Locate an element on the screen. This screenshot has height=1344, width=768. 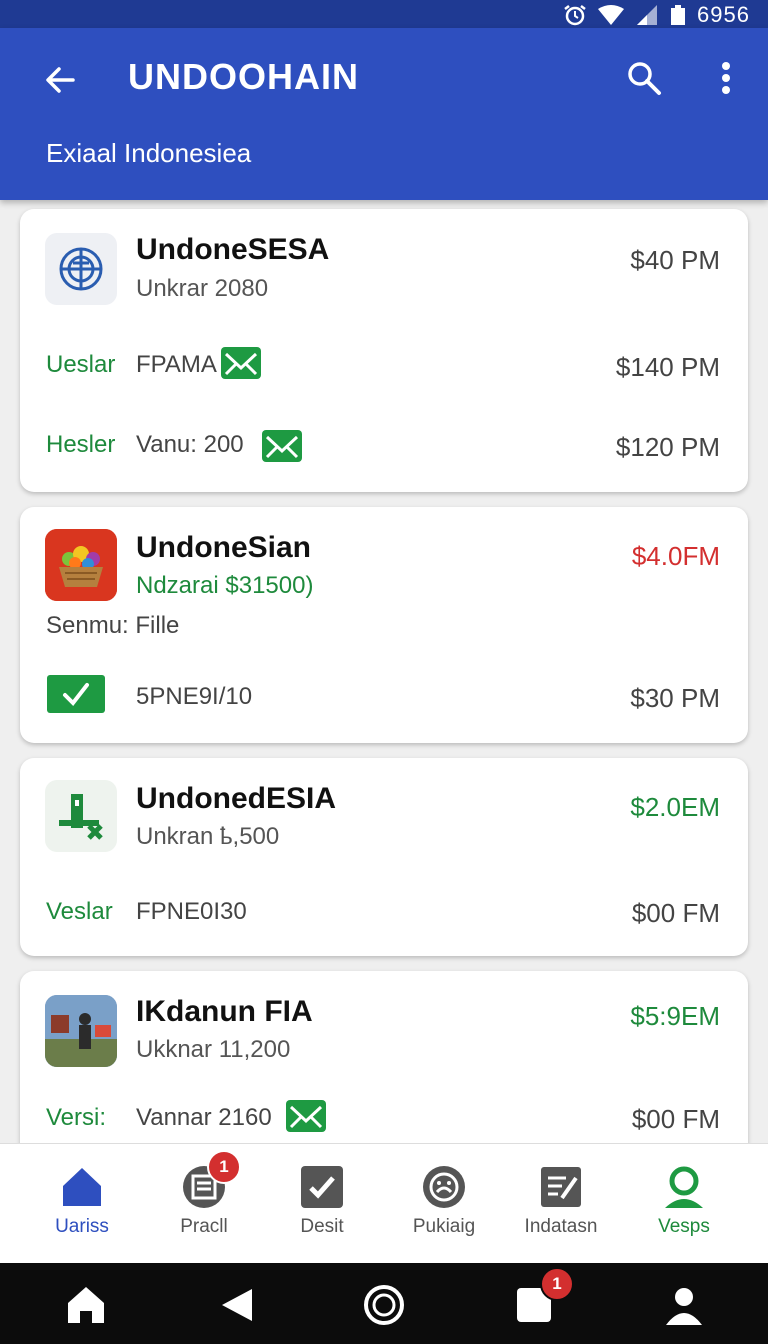
status-icons: 6956 is located at coordinates (656, 15).